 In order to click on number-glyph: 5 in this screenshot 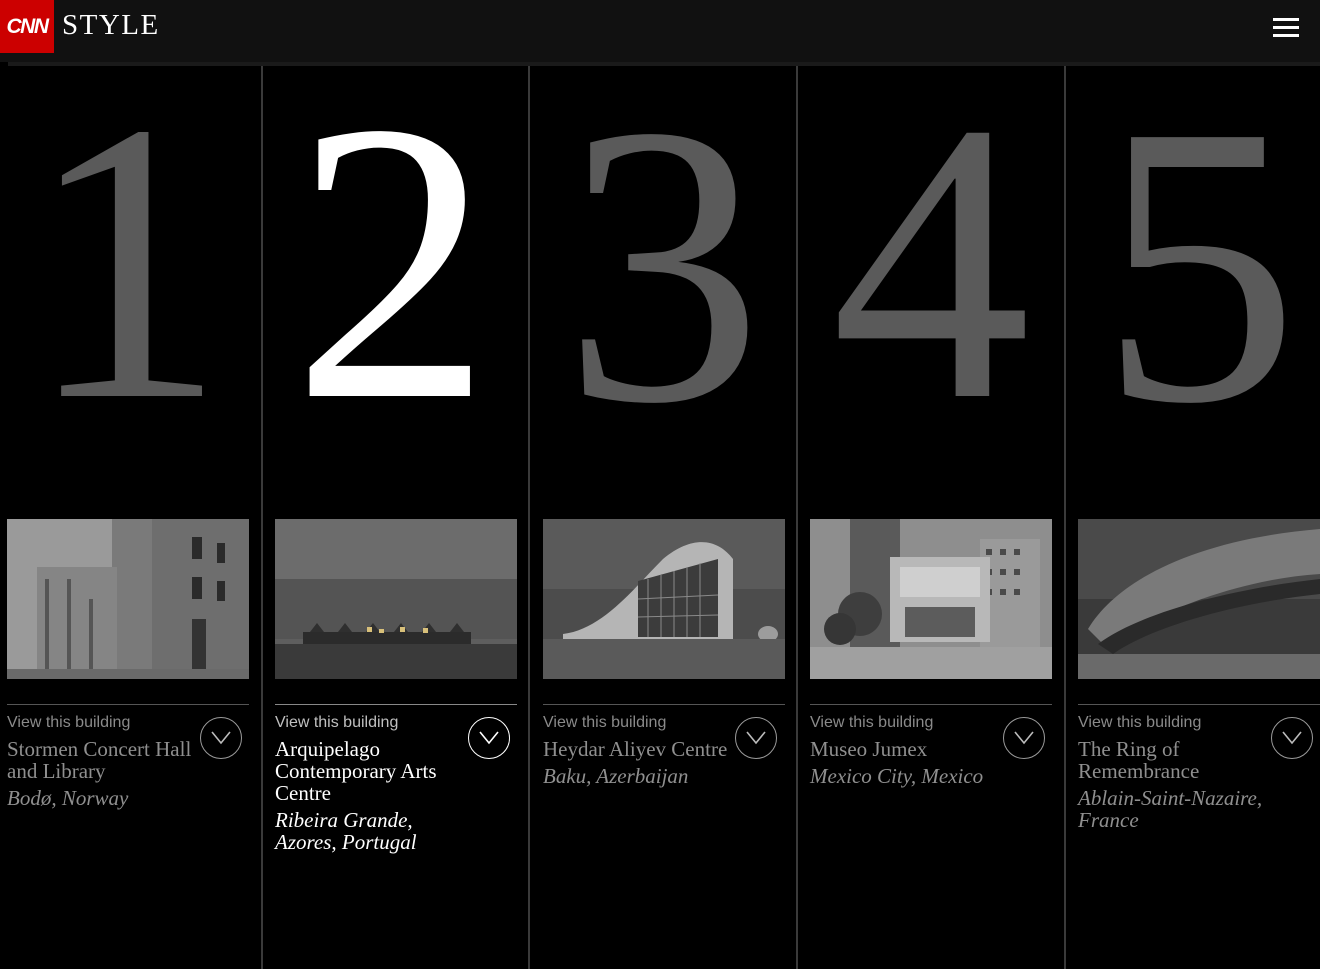, I will do `click(1199, 264)`.